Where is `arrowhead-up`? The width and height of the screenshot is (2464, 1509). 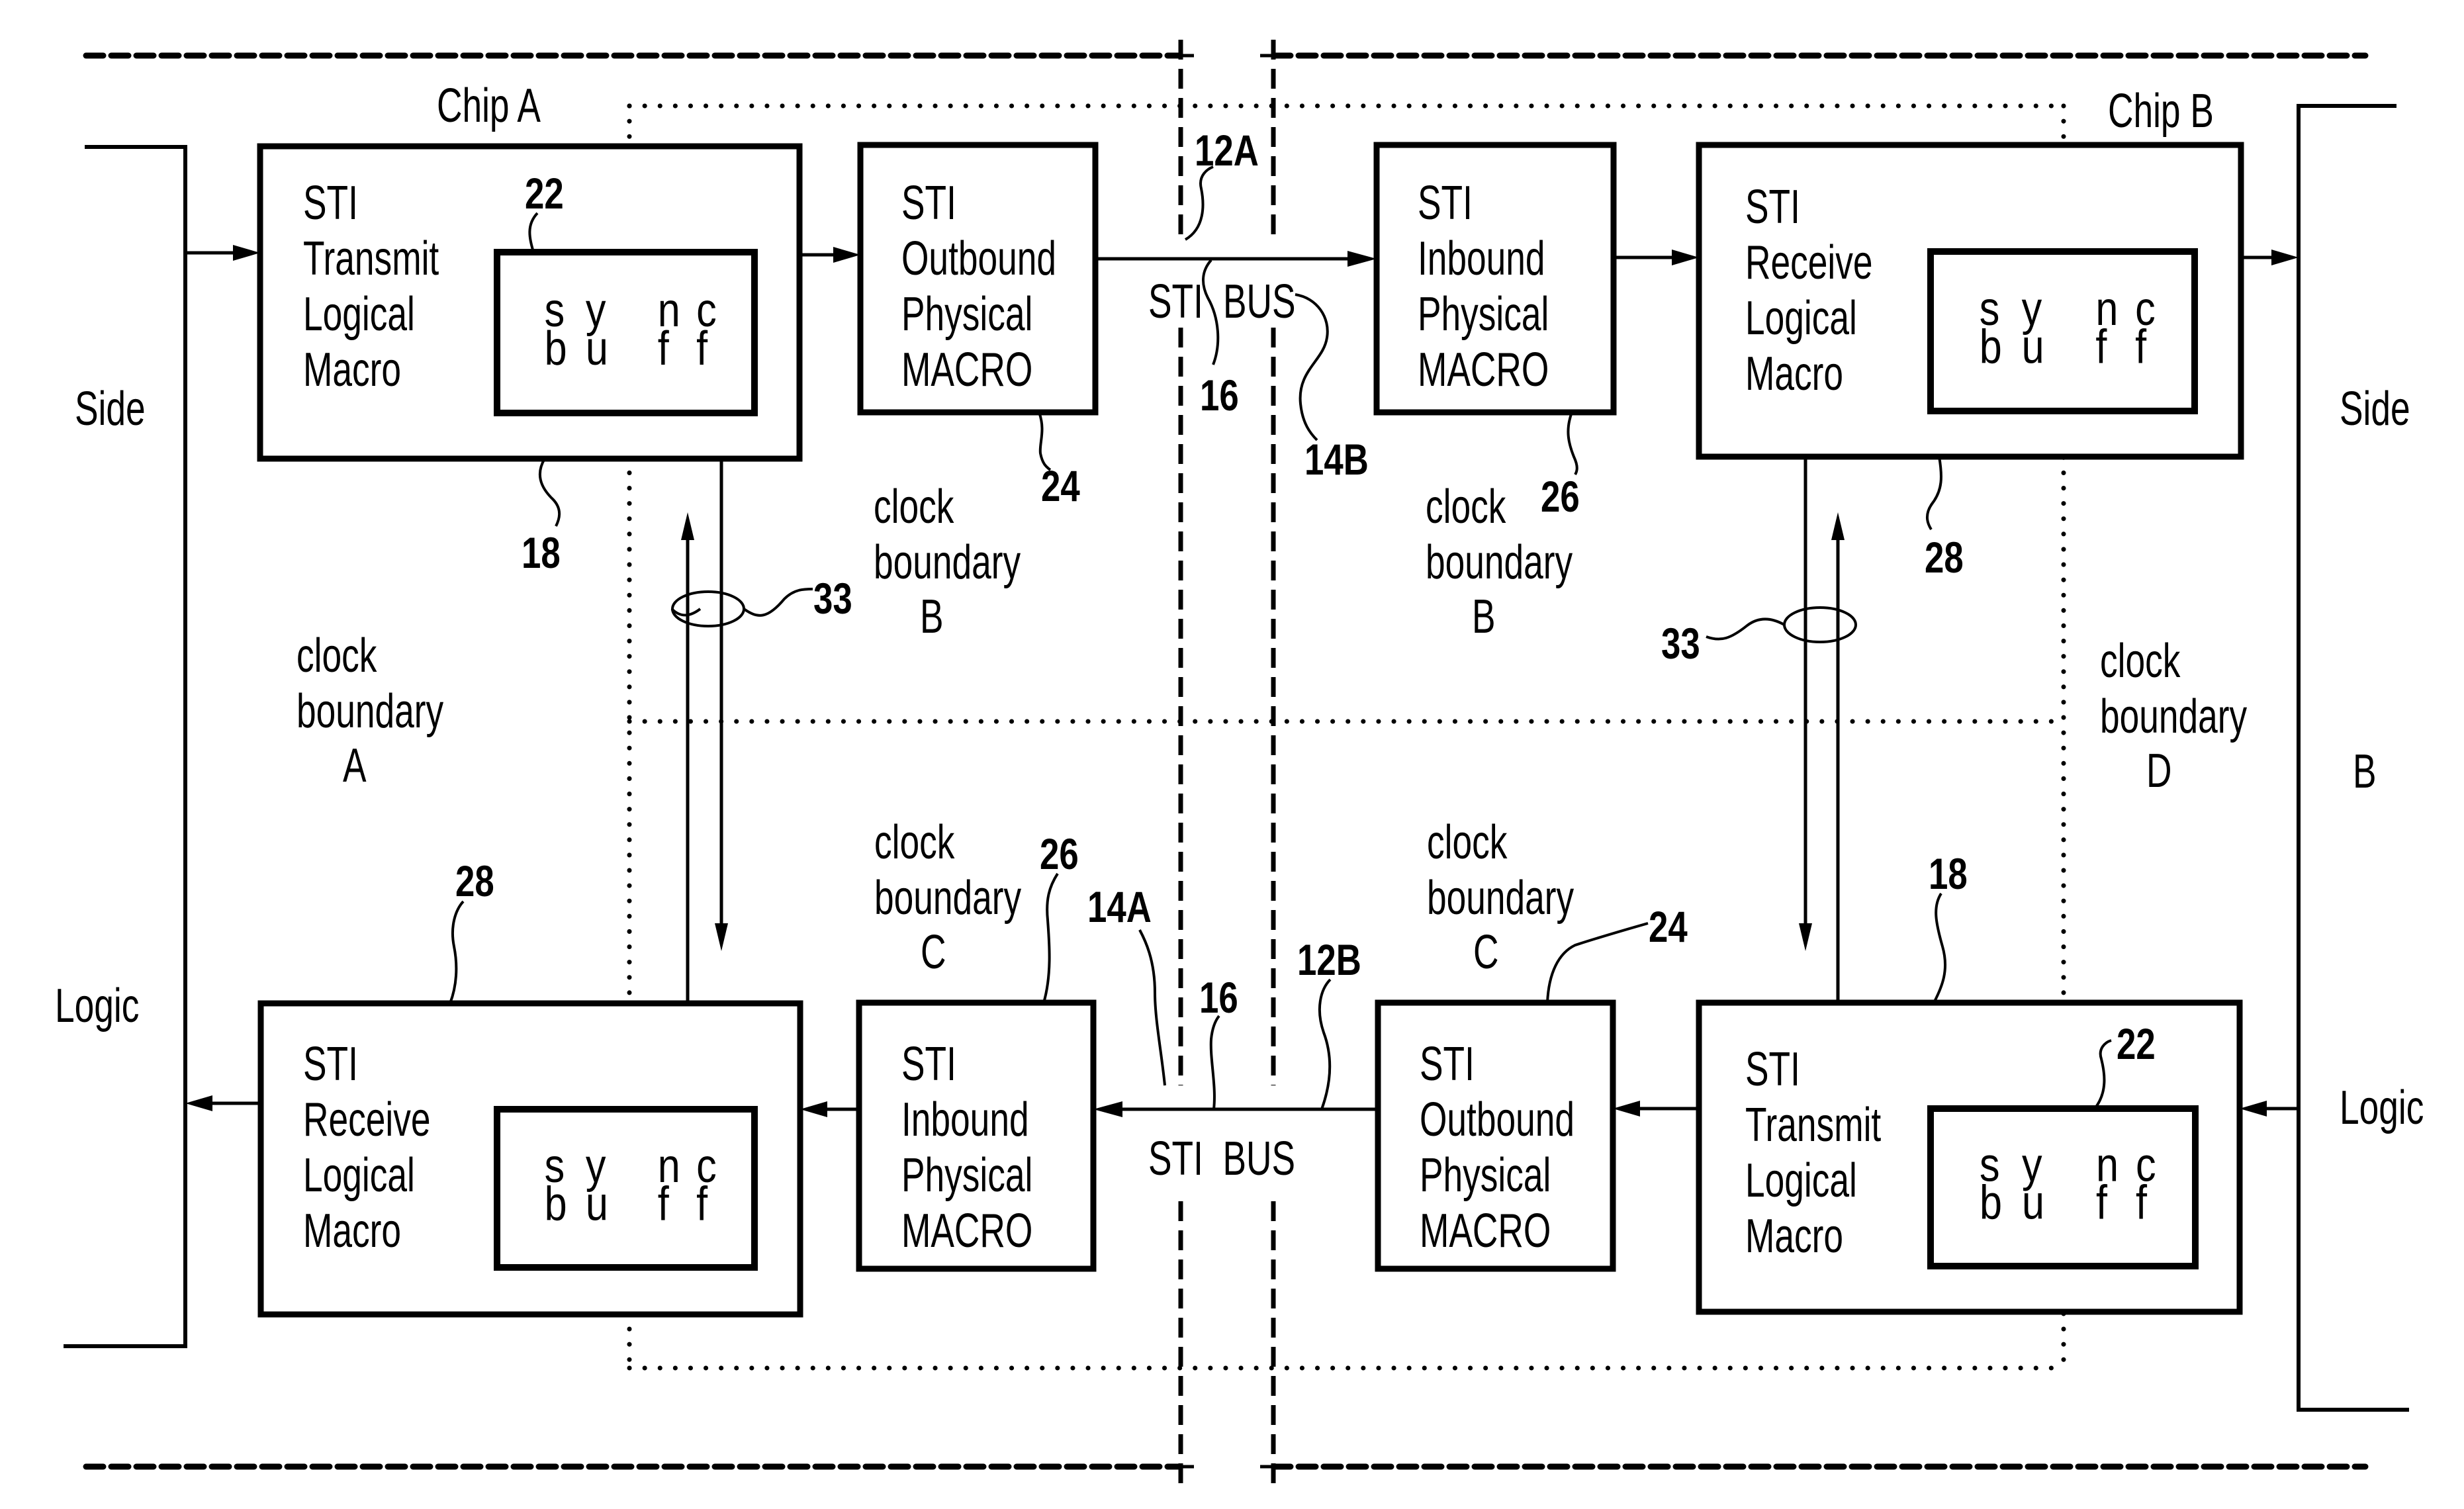 arrowhead-up is located at coordinates (1838, 526).